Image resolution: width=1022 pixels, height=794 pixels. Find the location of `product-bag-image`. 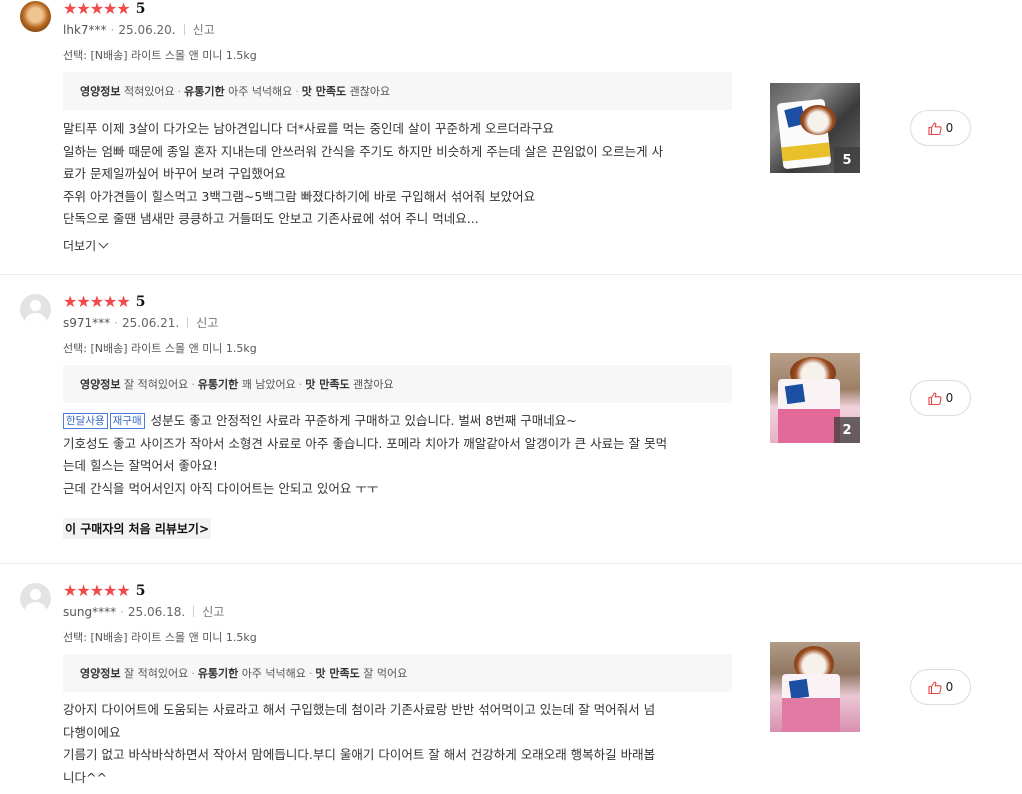

product-bag-image is located at coordinates (809, 411).